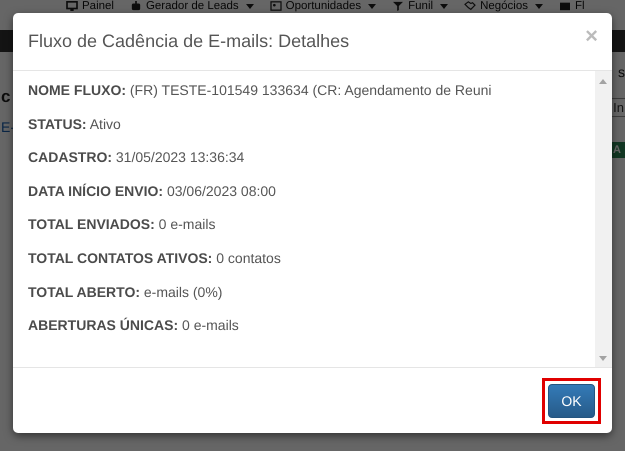 The image size is (625, 451). What do you see at coordinates (90, 6) in the screenshot?
I see `nav-item: Painel` at bounding box center [90, 6].